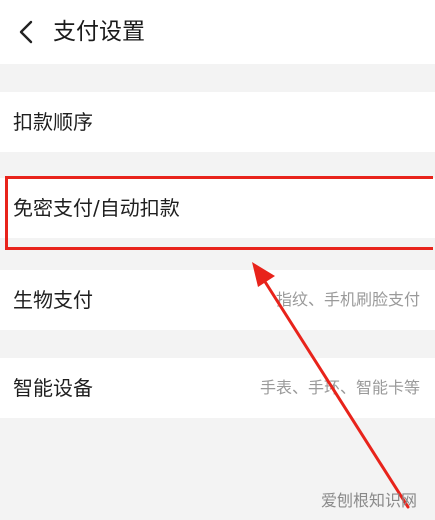 Image resolution: width=435 pixels, height=520 pixels. What do you see at coordinates (53, 388) in the screenshot?
I see `list-item-label: 智能设备` at bounding box center [53, 388].